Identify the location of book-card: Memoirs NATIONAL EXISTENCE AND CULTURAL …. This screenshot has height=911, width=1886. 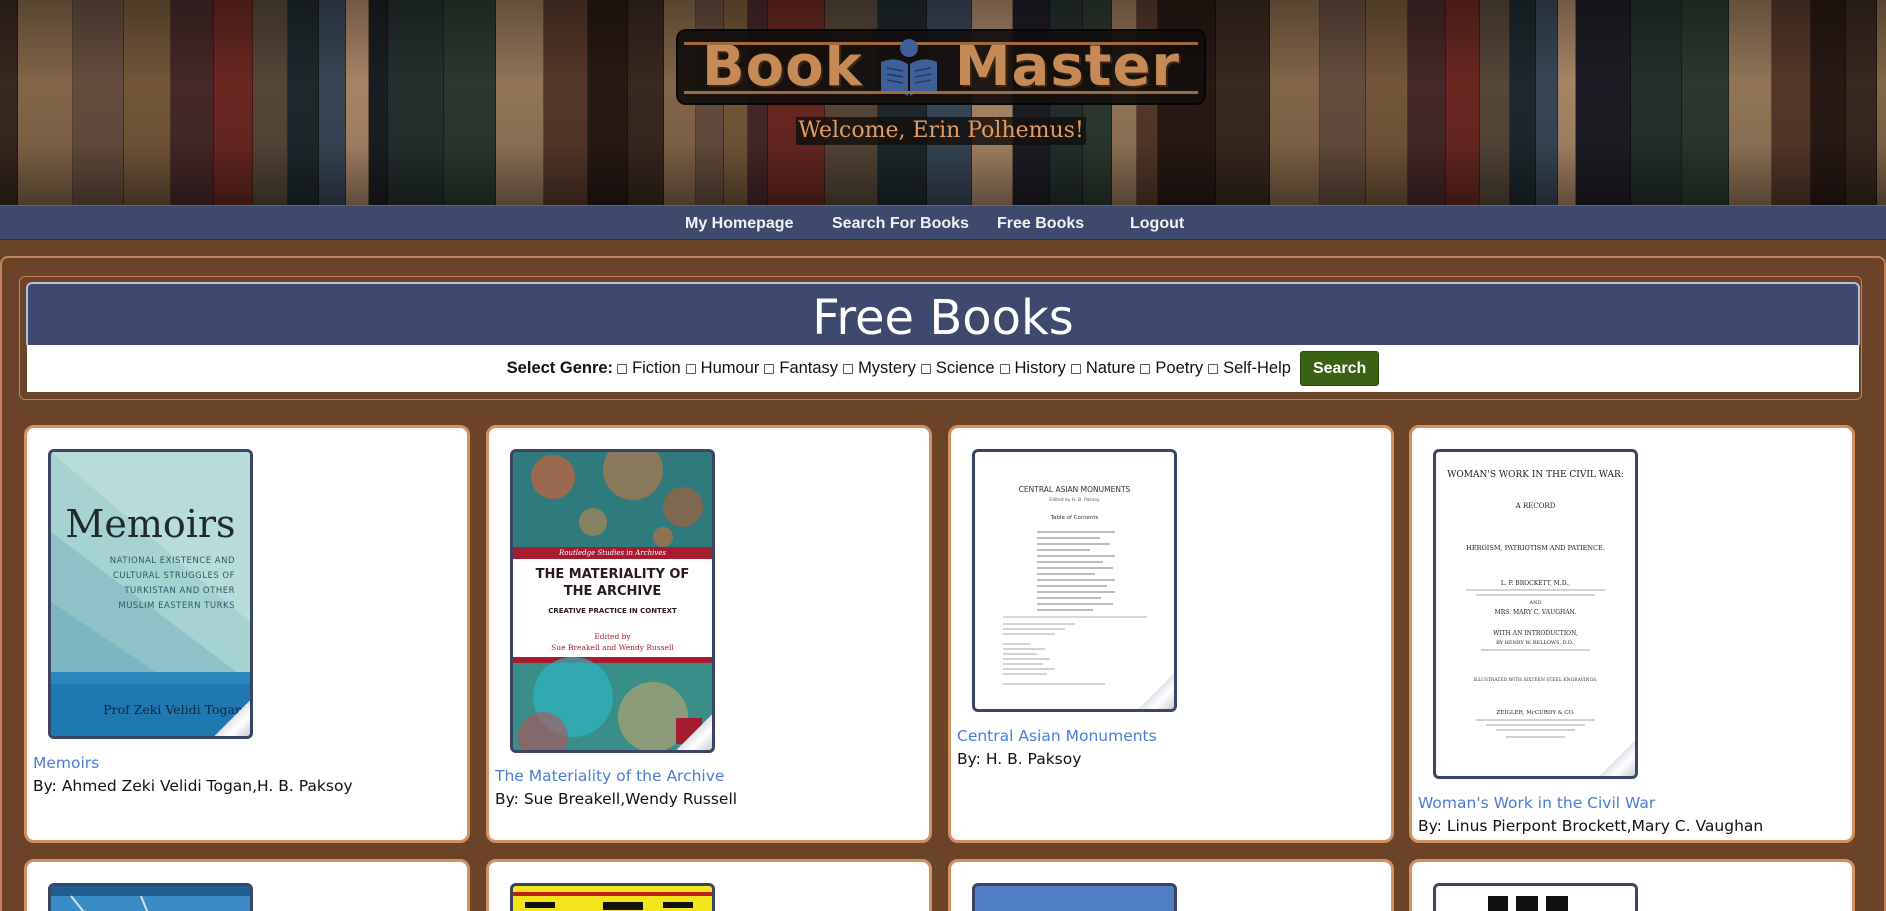
(247, 634).